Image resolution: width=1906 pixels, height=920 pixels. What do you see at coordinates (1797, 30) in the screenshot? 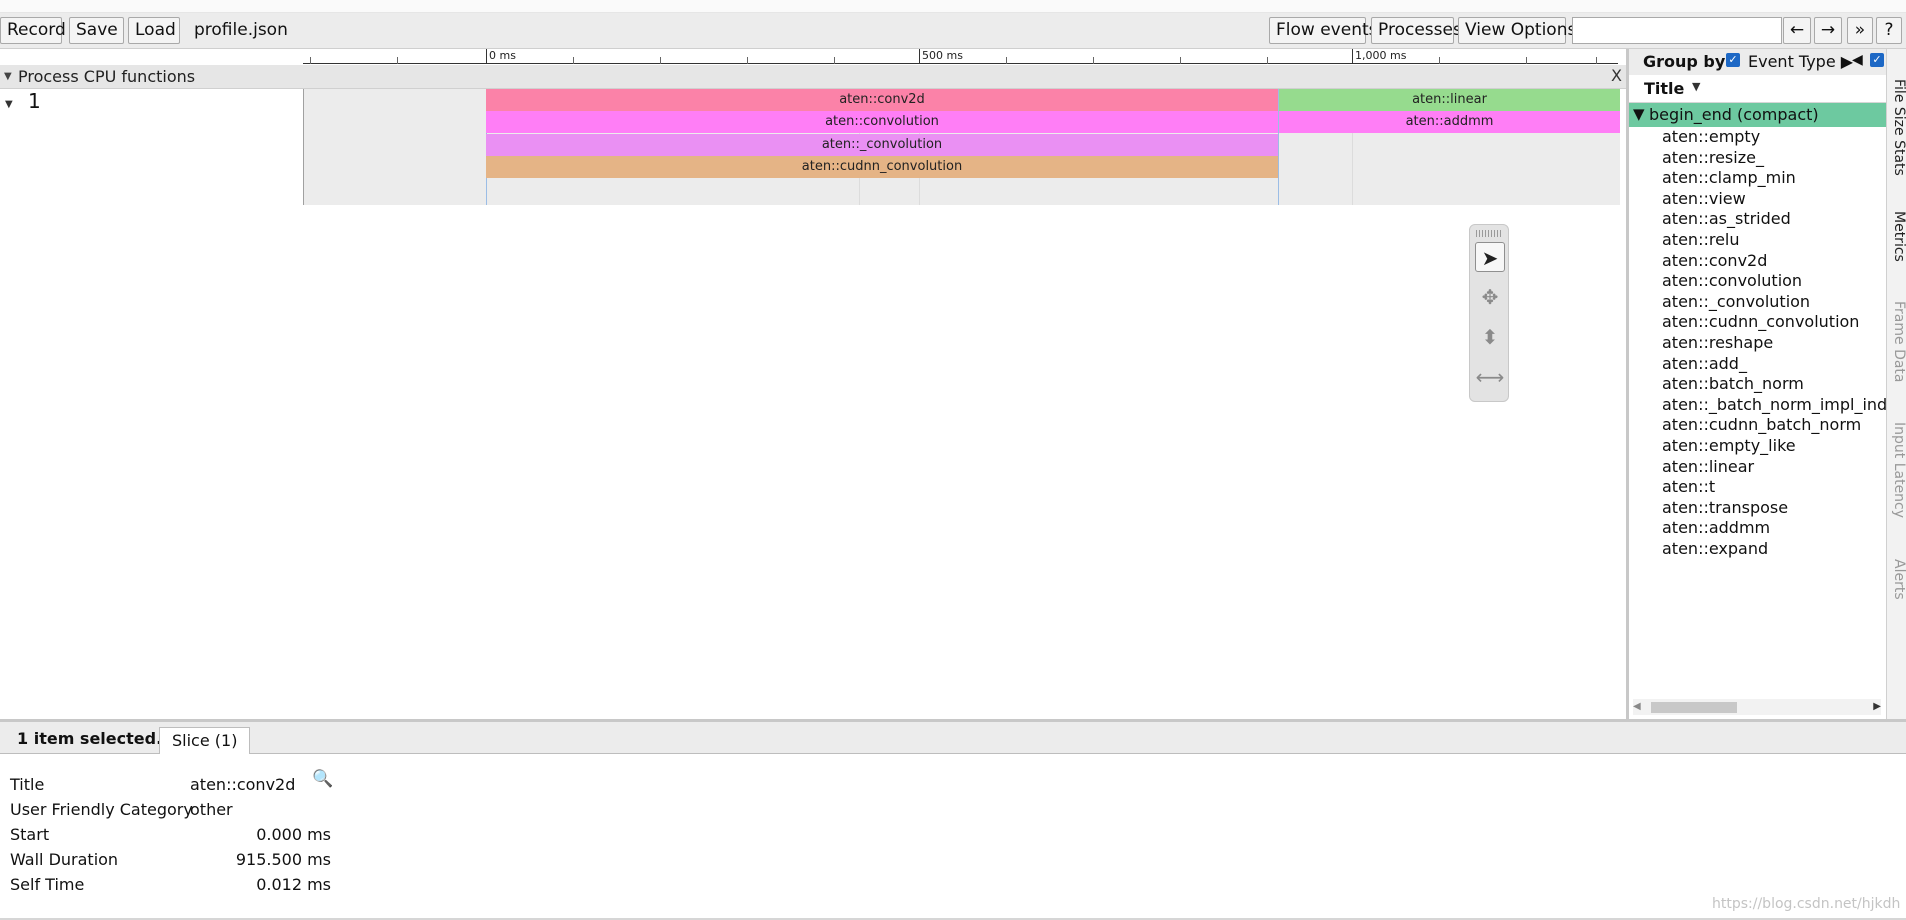
I see `search-prev-button: ←` at bounding box center [1797, 30].